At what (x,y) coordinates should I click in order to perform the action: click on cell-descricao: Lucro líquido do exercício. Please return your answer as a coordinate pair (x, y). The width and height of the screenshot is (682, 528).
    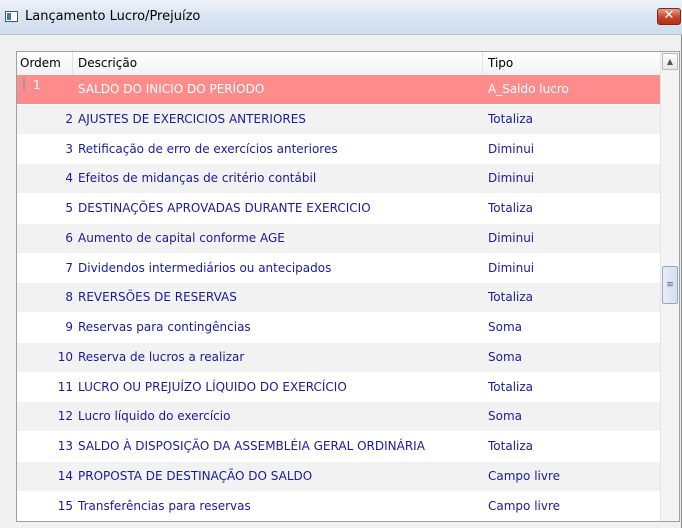
    Looking at the image, I should click on (154, 416).